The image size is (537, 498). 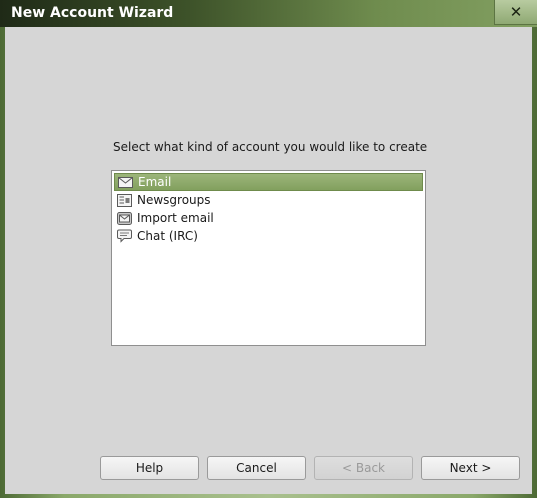 I want to click on envelope-icon, so click(x=125, y=182).